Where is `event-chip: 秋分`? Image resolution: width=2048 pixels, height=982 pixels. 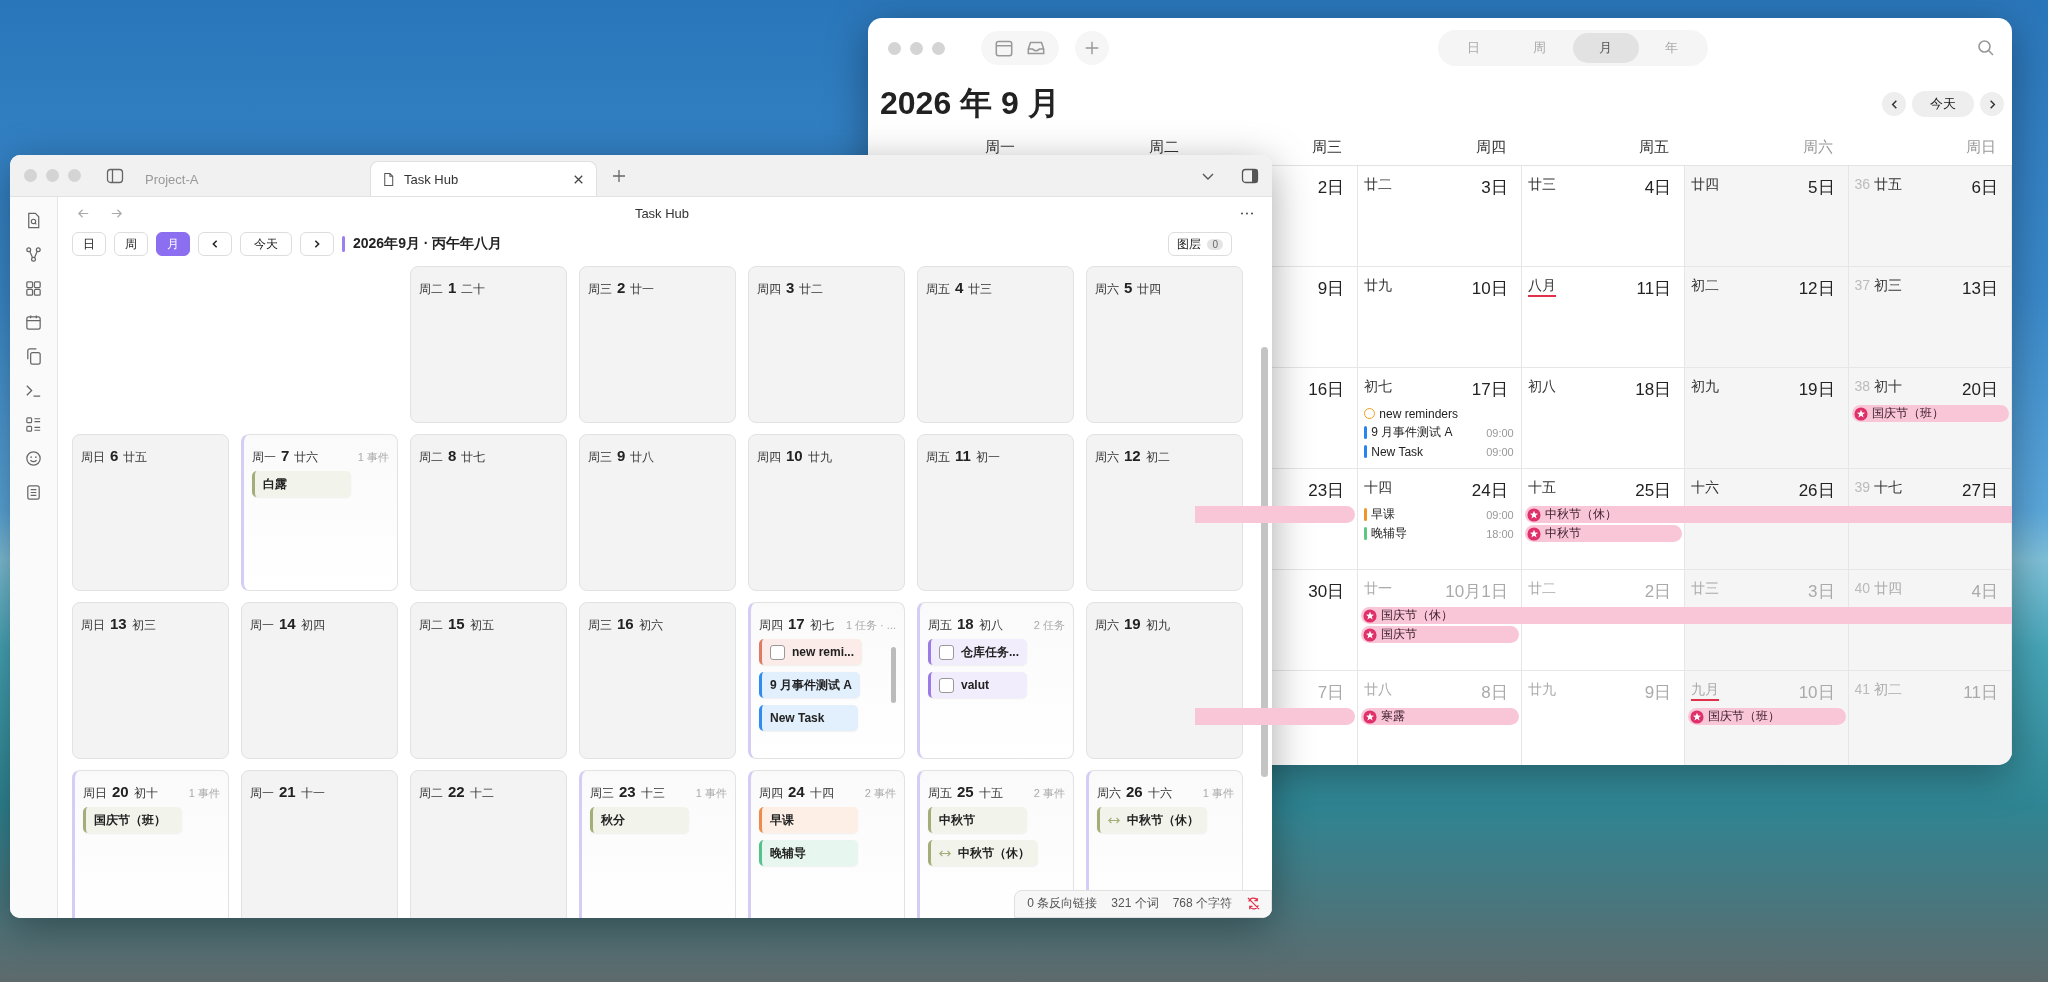 event-chip: 秋分 is located at coordinates (639, 820).